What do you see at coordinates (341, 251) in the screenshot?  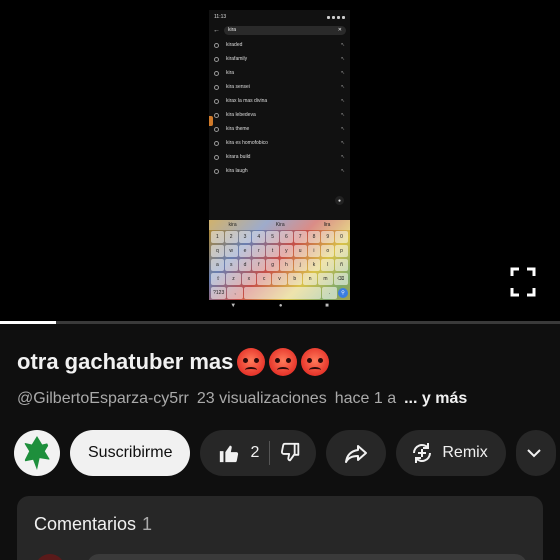 I see `keyboard-key: p` at bounding box center [341, 251].